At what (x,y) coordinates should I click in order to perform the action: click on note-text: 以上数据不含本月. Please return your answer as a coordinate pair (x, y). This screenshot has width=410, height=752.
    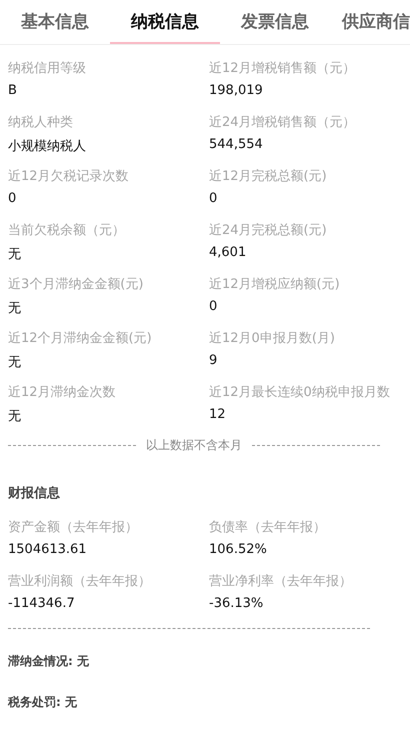
    Looking at the image, I should click on (194, 445).